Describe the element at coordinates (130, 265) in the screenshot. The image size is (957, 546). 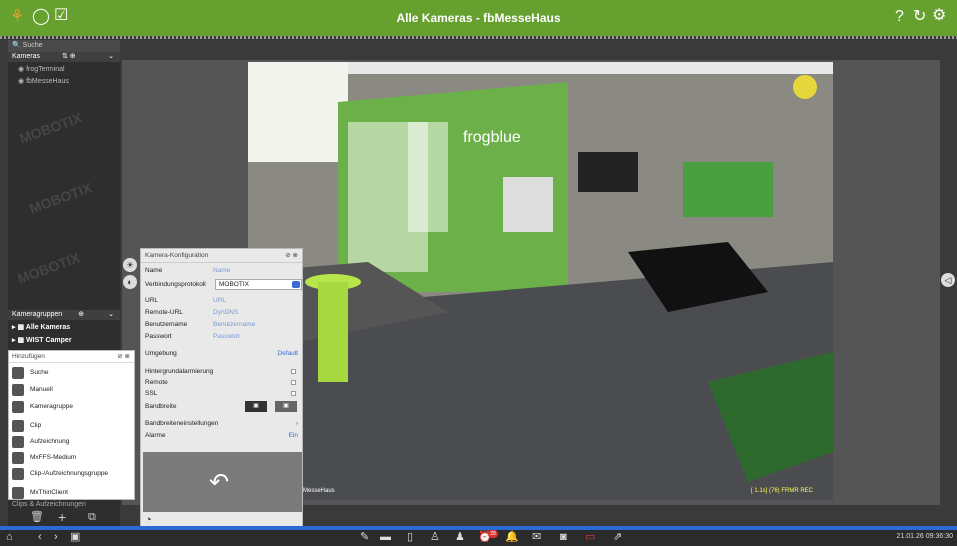
I see `brightness-icon: ☀` at that location.